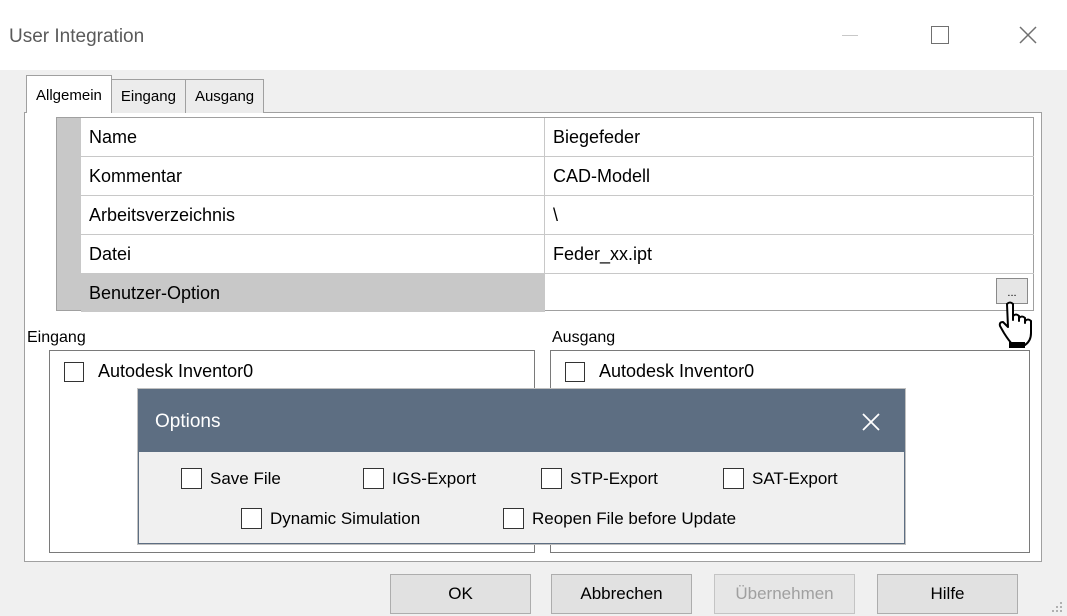  Describe the element at coordinates (1015, 324) in the screenshot. I see `hand-cursor-icon` at that location.